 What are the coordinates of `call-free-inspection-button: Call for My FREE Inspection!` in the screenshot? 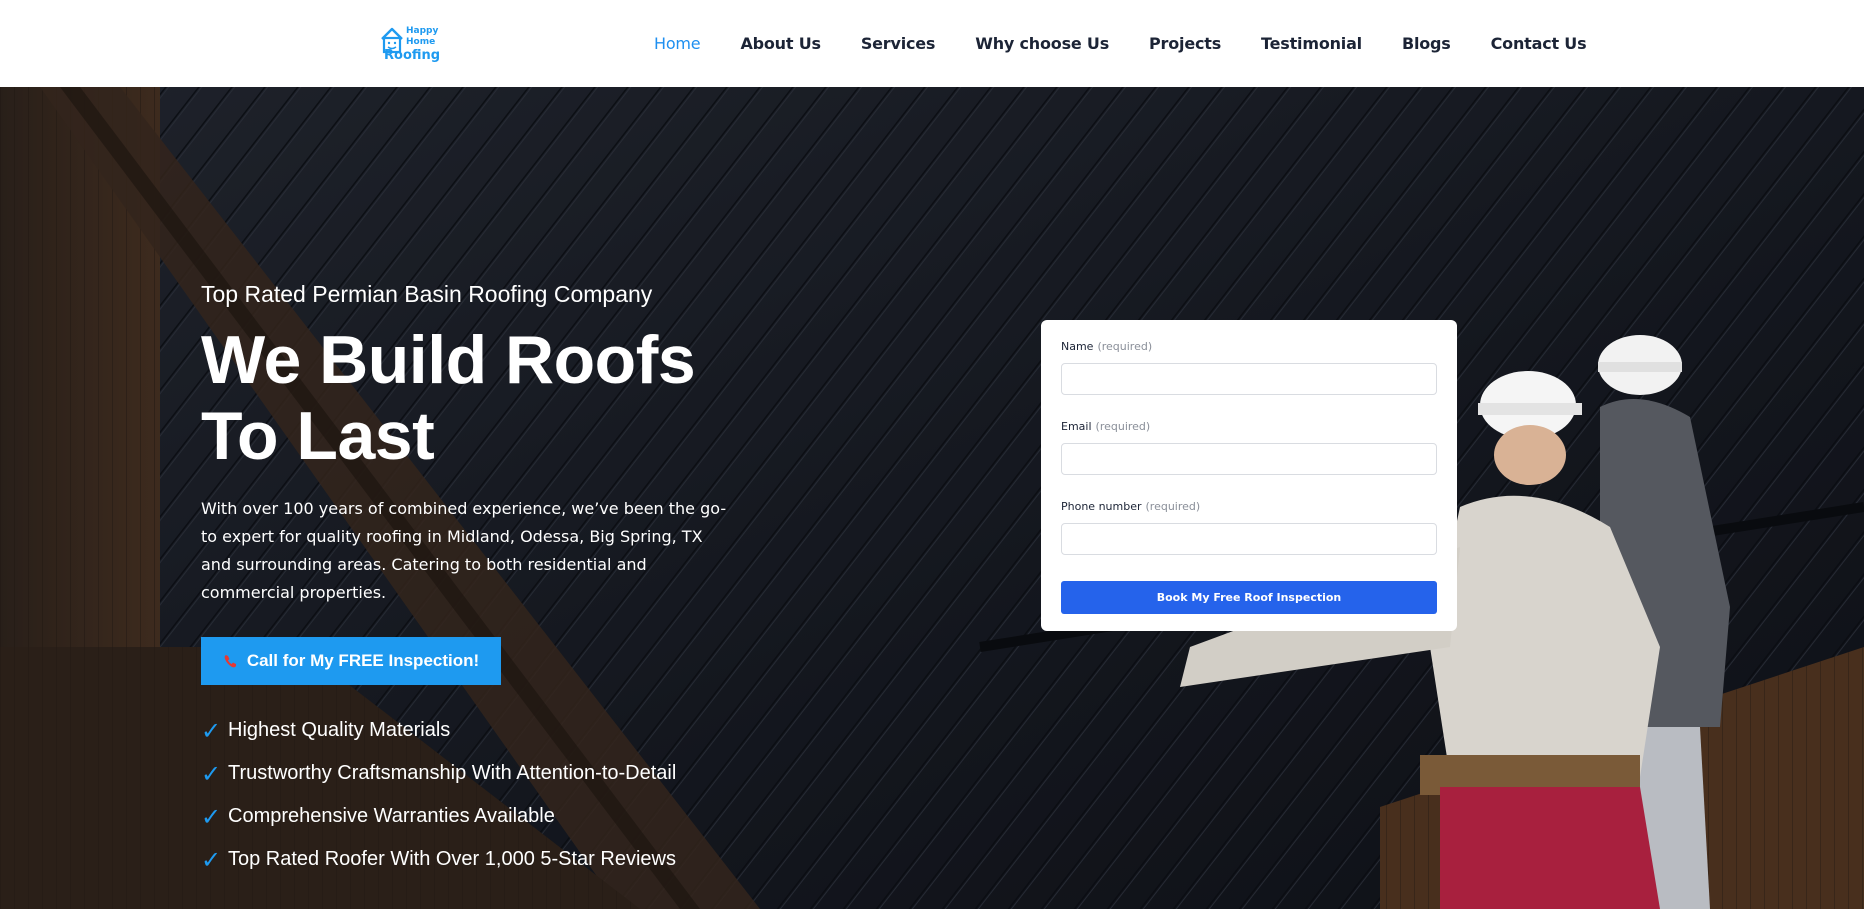 It's located at (351, 661).